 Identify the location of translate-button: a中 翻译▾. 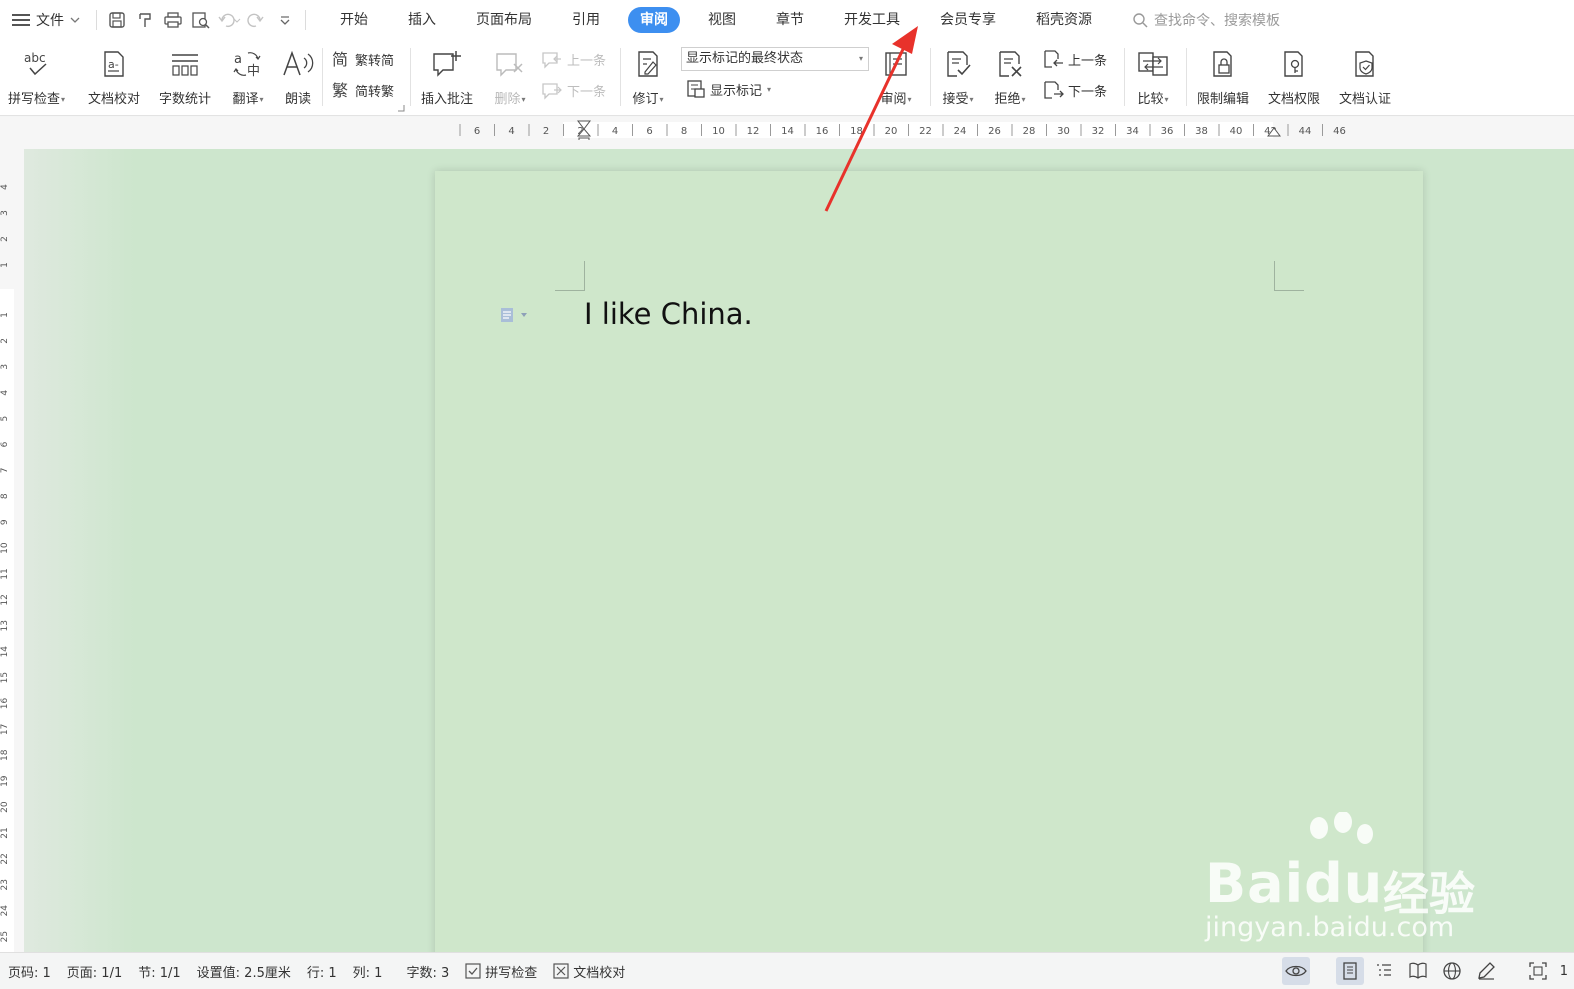
(248, 76).